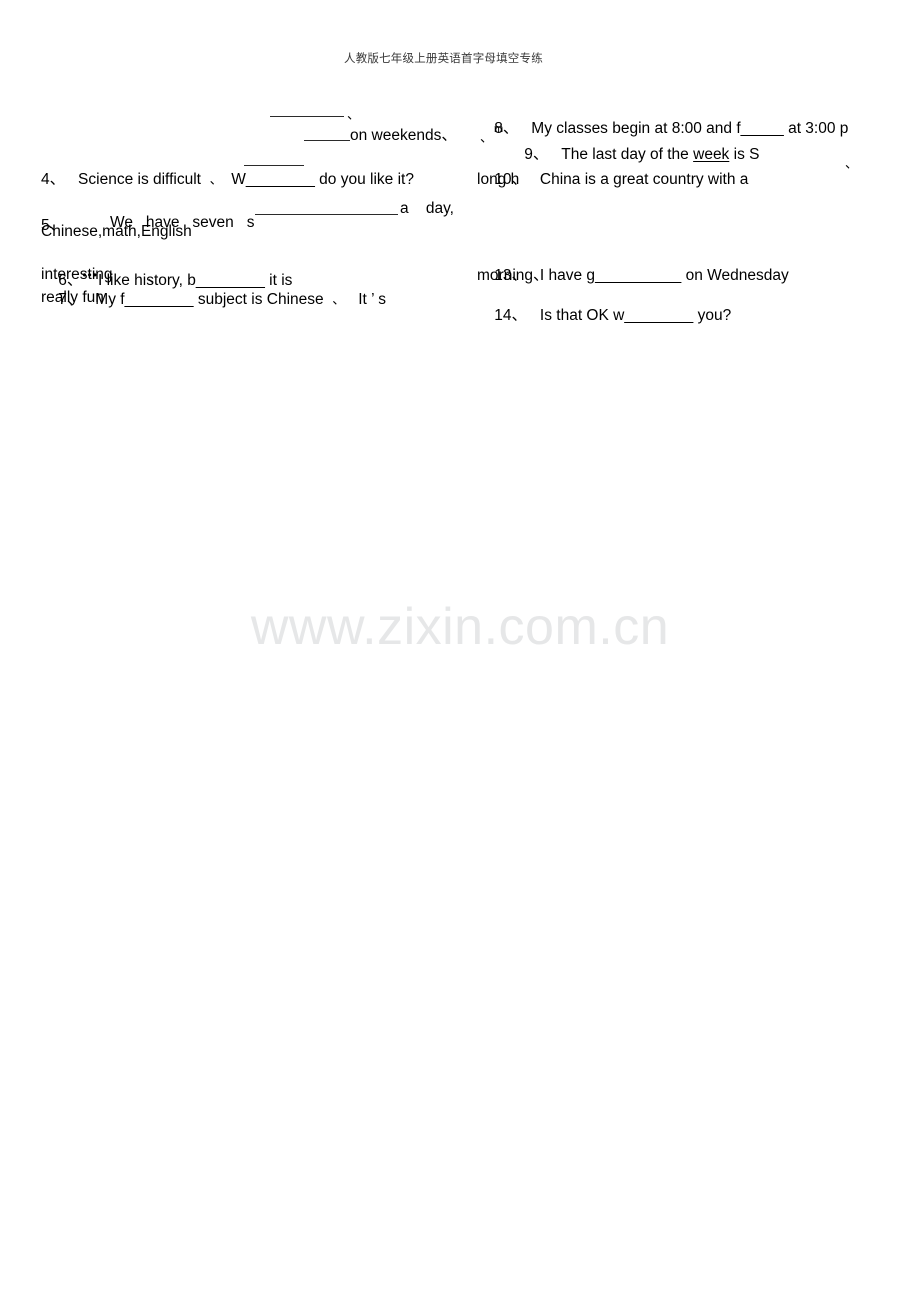  Describe the element at coordinates (366, 179) in the screenshot. I see `item-4-text-after: do you like it?` at that location.